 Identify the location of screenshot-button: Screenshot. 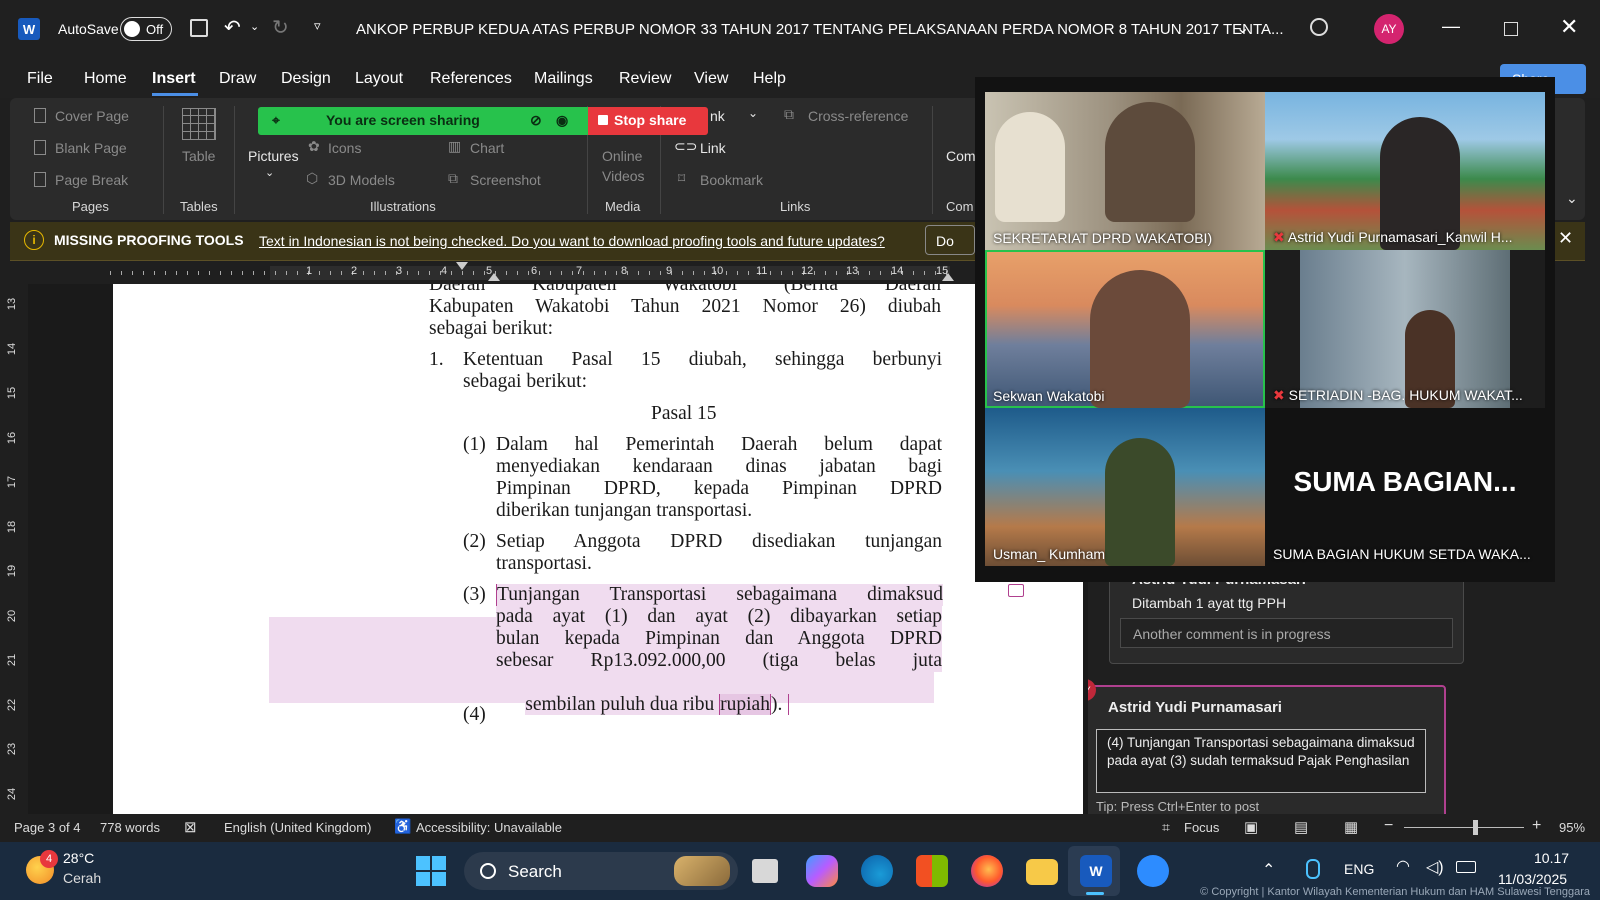
(505, 180).